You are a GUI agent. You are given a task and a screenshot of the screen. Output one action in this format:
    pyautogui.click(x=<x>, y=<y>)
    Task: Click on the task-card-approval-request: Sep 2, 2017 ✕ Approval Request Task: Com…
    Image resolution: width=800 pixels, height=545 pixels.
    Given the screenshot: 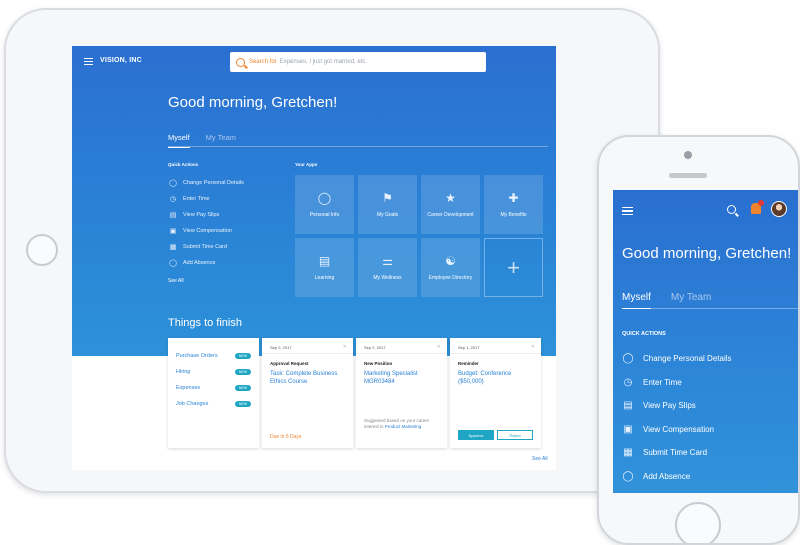 What is the action you would take?
    pyautogui.click(x=307, y=393)
    